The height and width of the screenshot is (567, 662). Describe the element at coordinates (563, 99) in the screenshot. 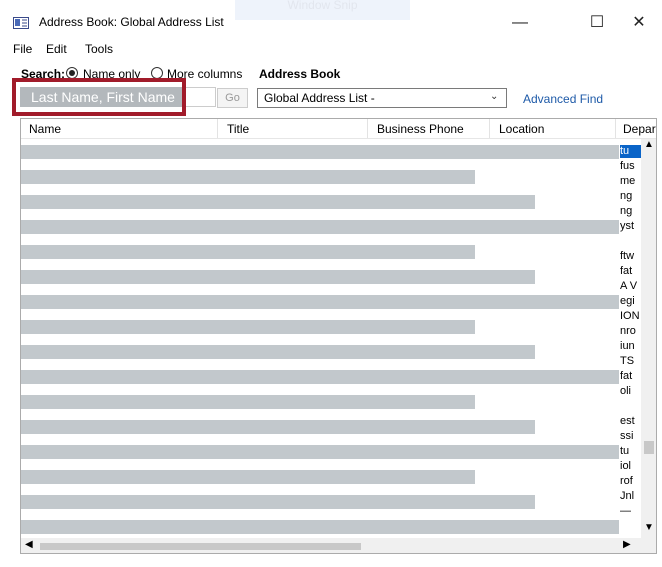

I see `advanced-find-link: Advanced Find` at that location.